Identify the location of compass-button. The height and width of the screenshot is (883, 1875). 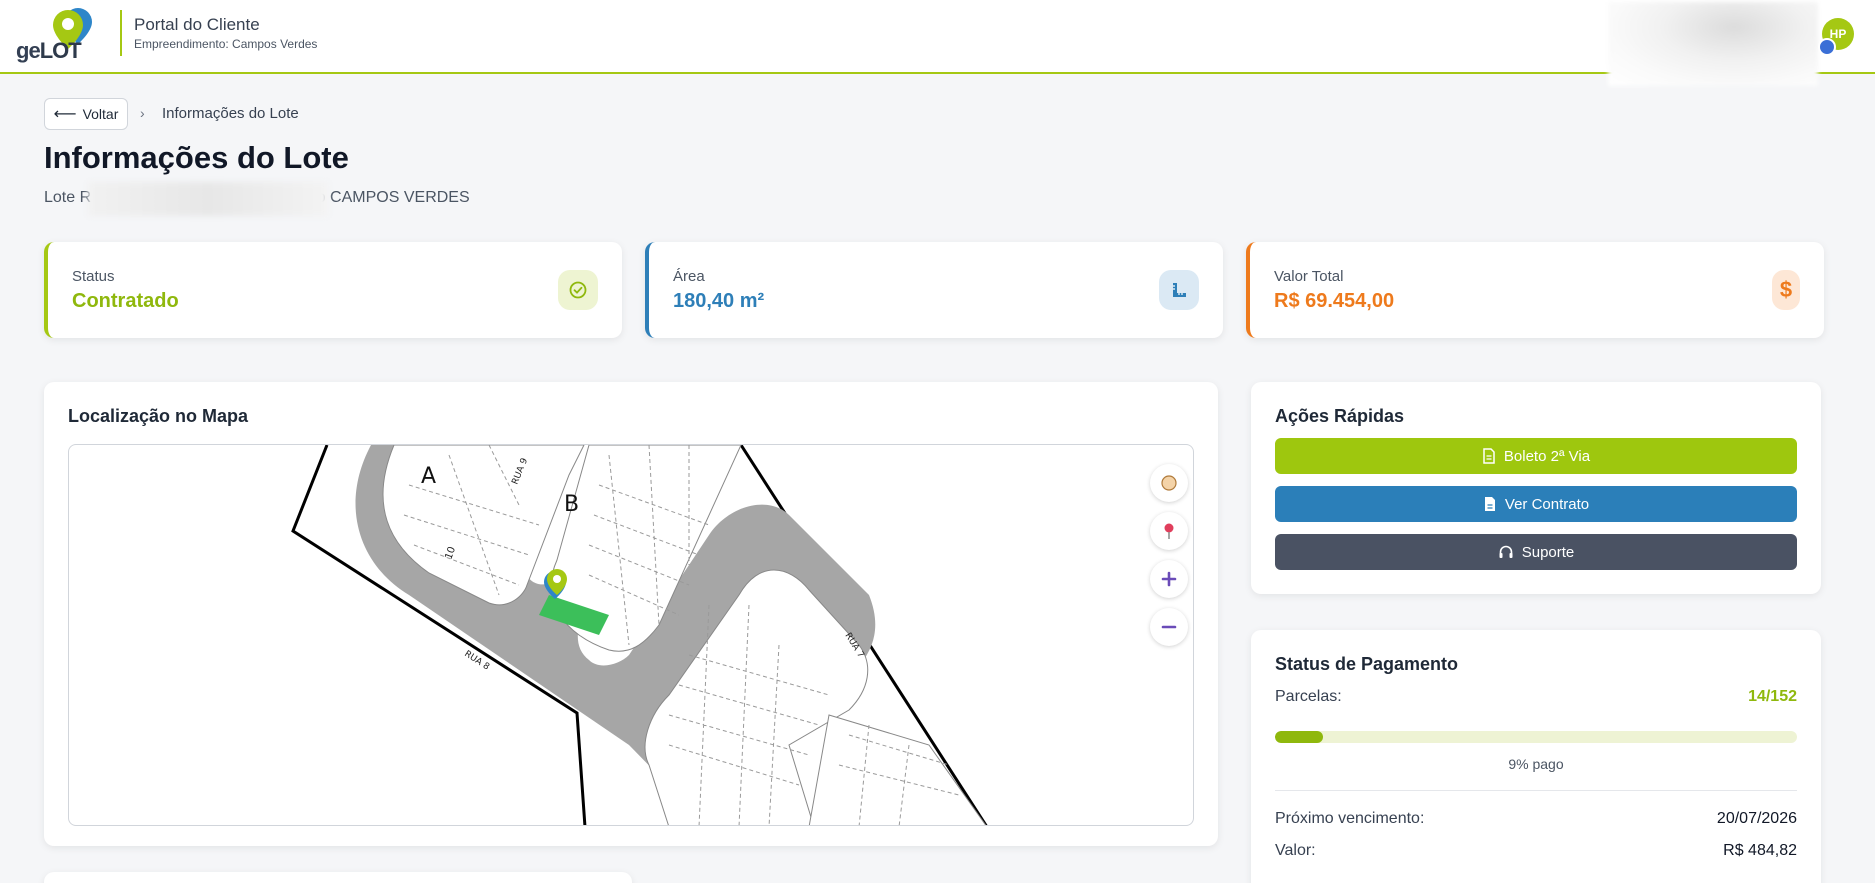
(1169, 483).